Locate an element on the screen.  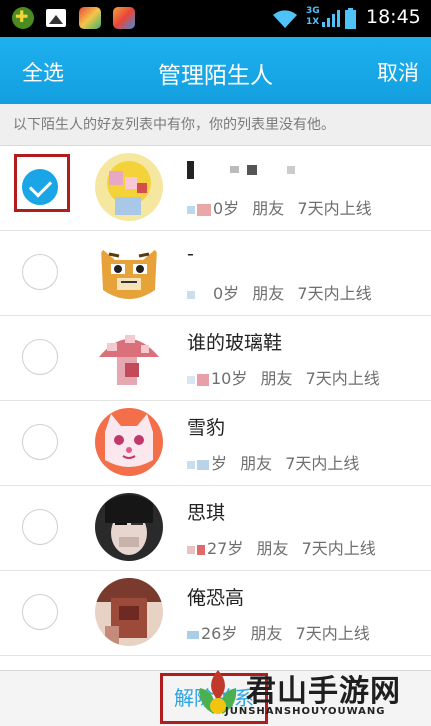
list-item: 雪豹 岁 朋友 7天内上线 is located at coordinates (215, 443).